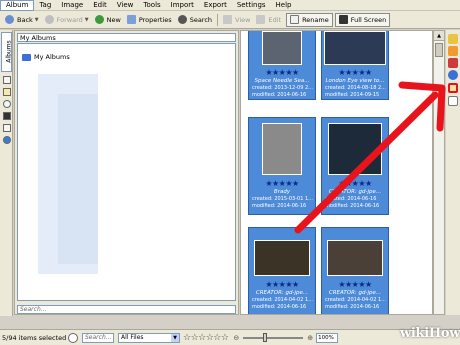 This screenshot has width=460, height=345. What do you see at coordinates (100, 5) in the screenshot?
I see `menu-edit: Edit` at bounding box center [100, 5].